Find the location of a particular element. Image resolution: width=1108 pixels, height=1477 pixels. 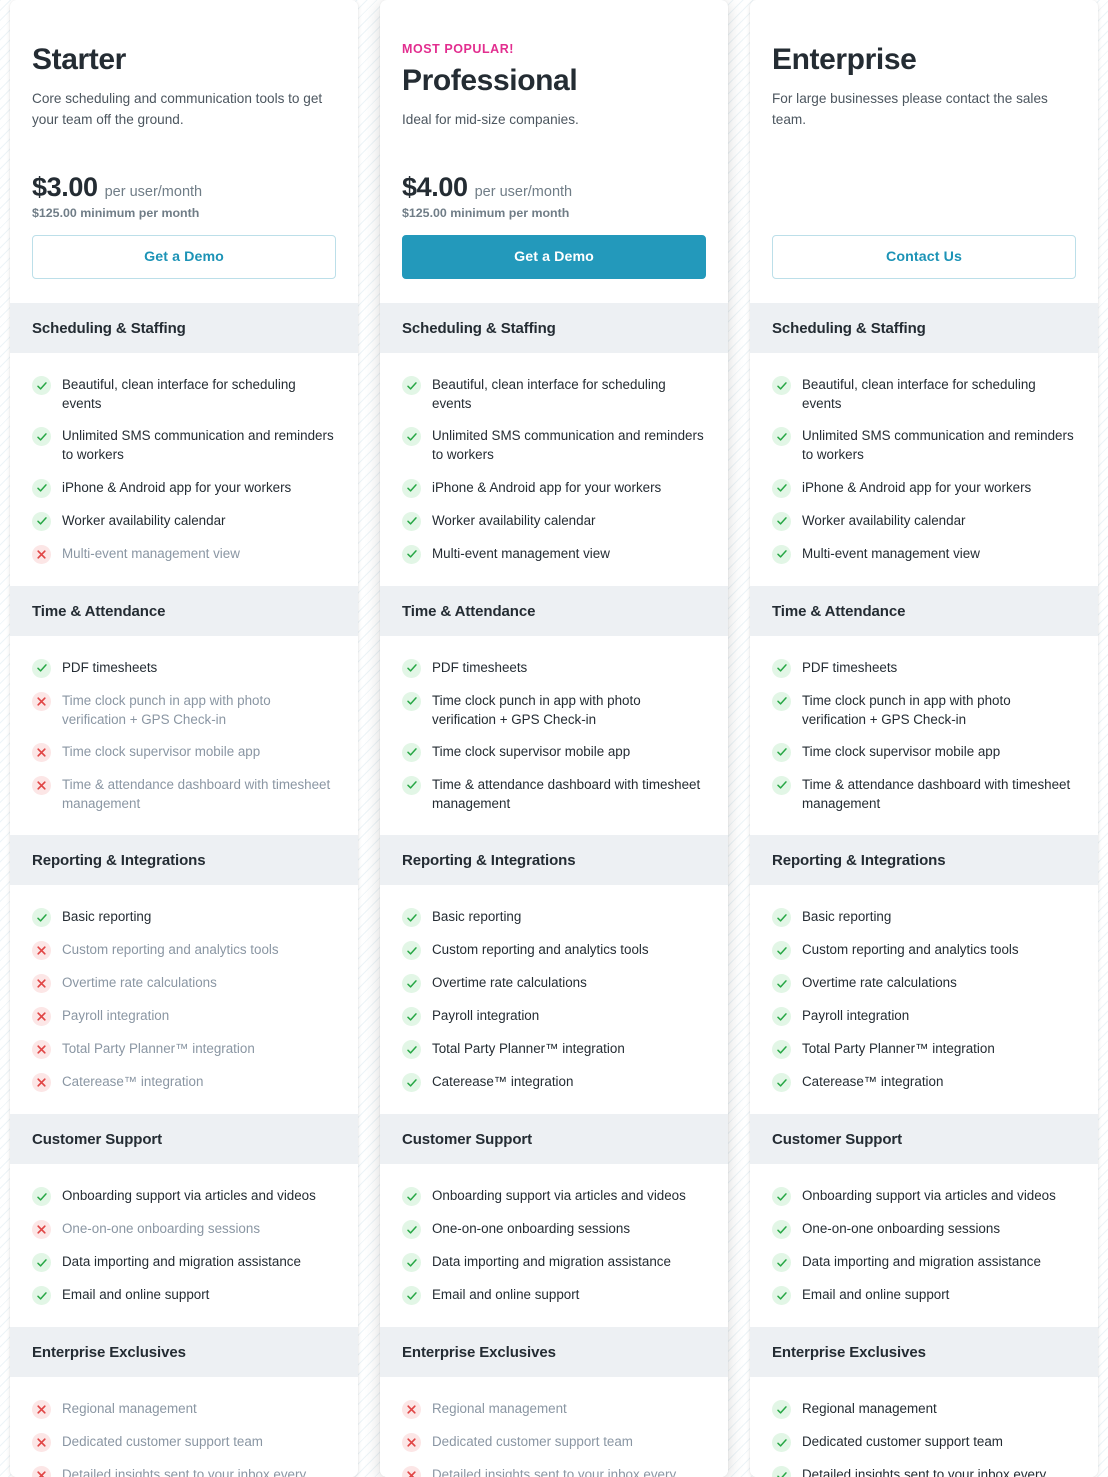

section-header-reporting-integrations: Reporting & Integrations is located at coordinates (554, 860).